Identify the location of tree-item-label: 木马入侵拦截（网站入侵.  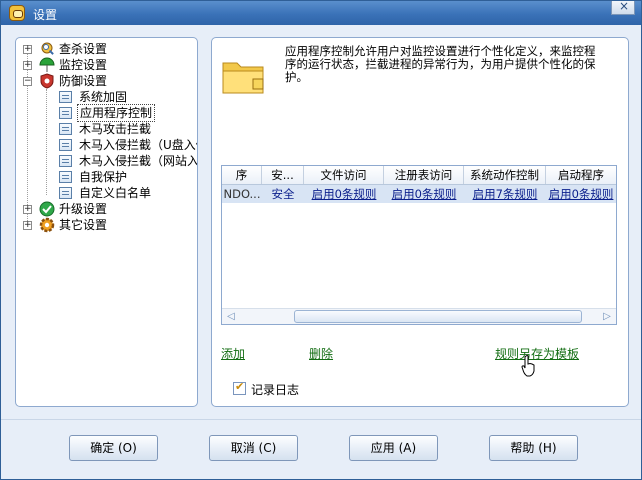
(138, 161).